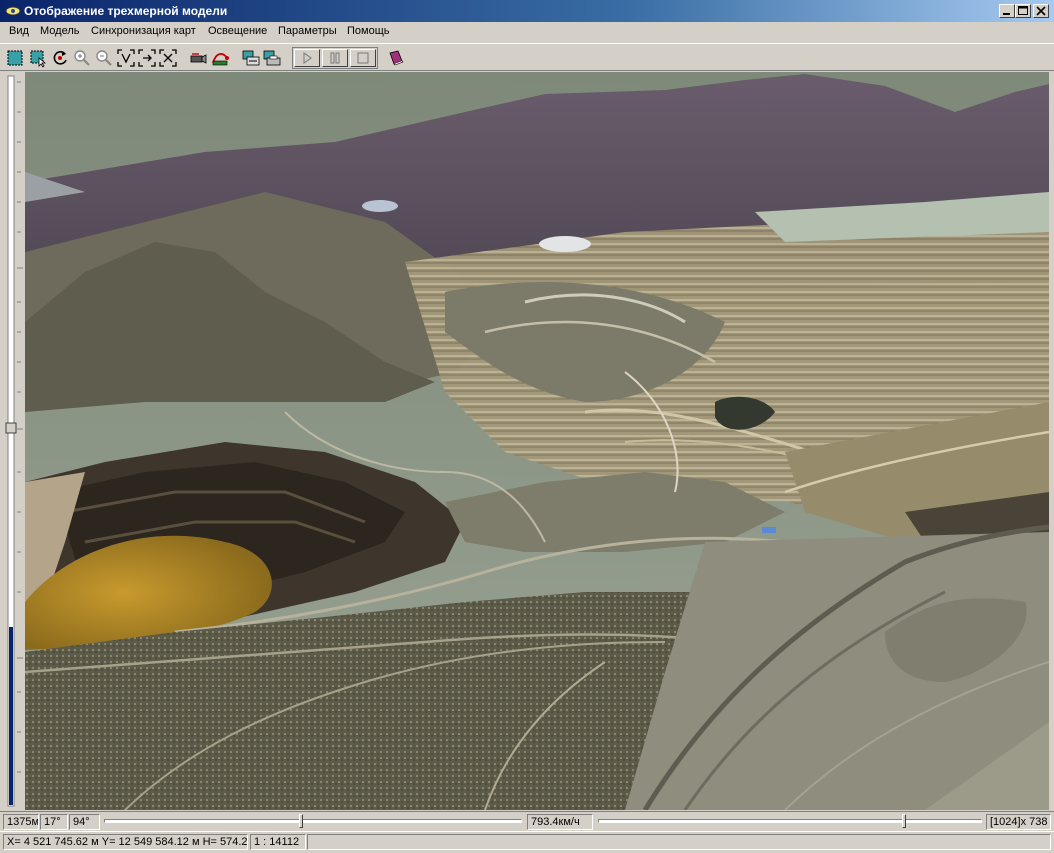 The image size is (1054, 853). Describe the element at coordinates (126, 11) in the screenshot. I see `window-title: Отображение трехмерной модели` at that location.